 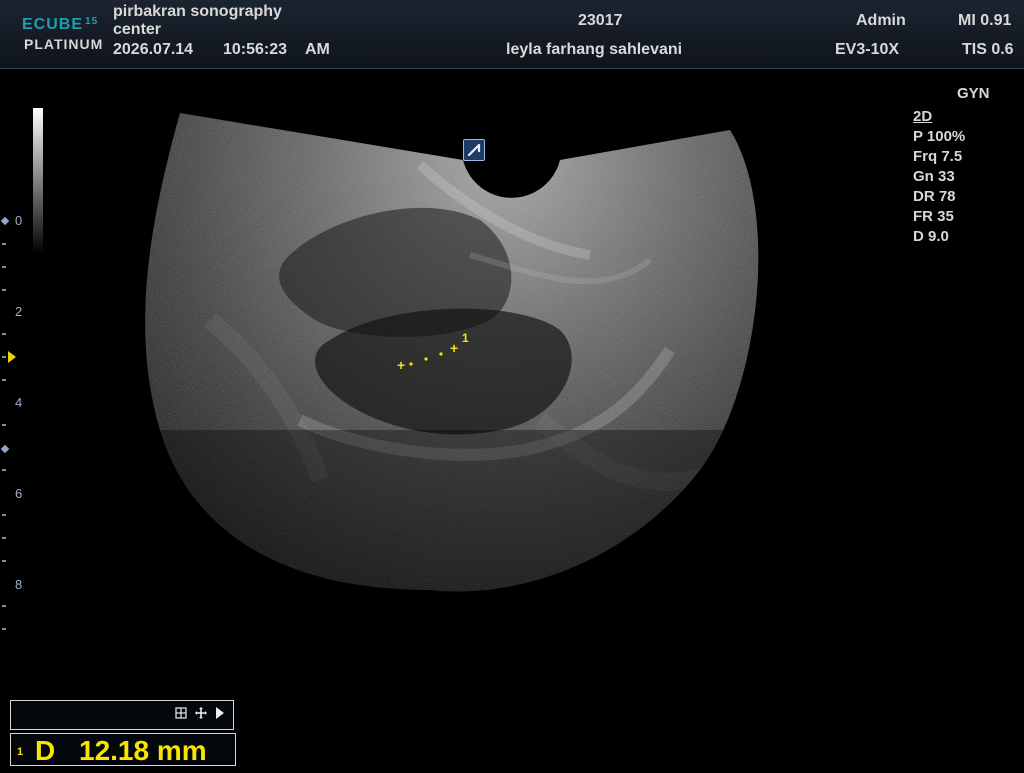 I want to click on param-depth: D 9.0, so click(x=931, y=236).